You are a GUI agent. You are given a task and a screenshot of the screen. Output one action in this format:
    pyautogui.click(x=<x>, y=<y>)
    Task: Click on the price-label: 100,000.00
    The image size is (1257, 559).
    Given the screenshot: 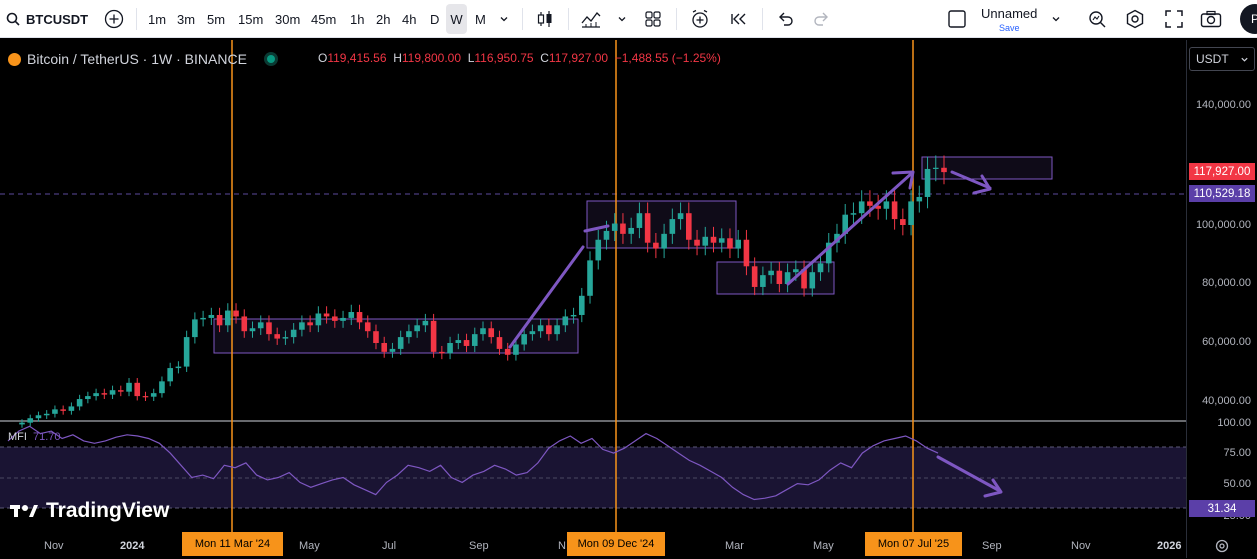 What is the action you would take?
    pyautogui.click(x=1223, y=225)
    